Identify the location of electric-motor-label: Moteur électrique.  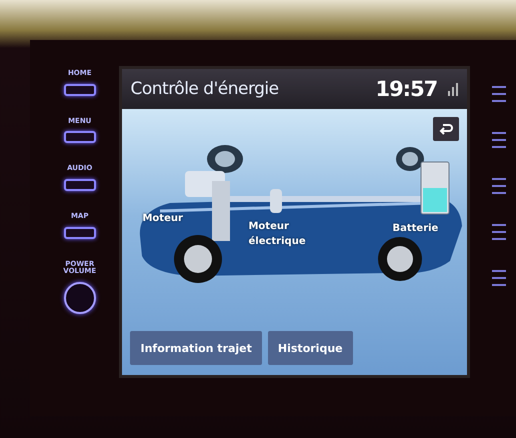
(277, 234).